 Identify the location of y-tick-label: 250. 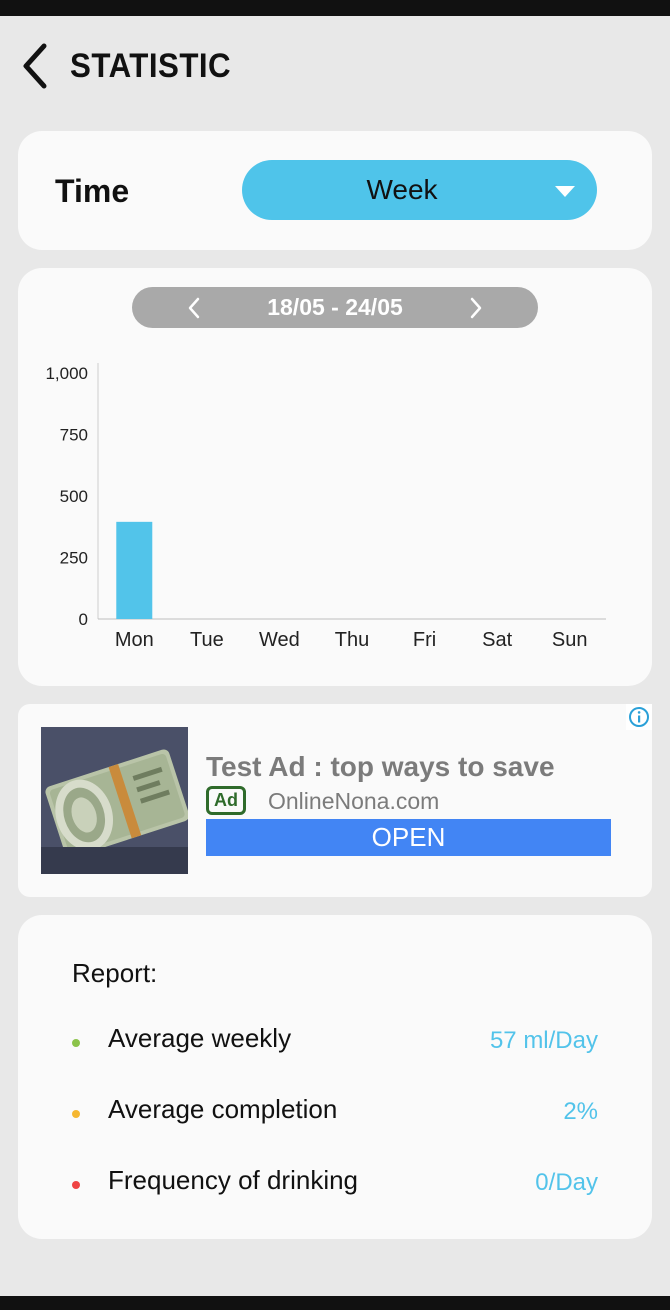
(74, 558).